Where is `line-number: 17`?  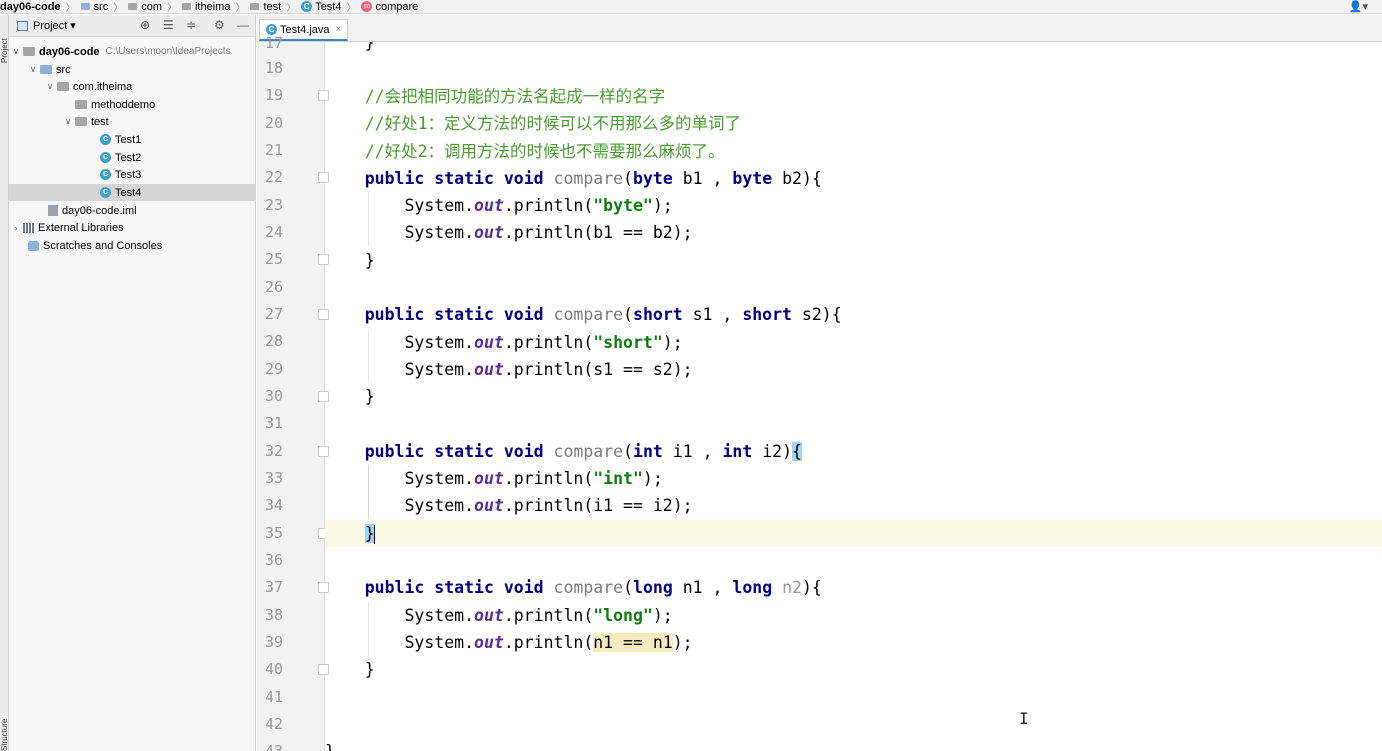 line-number: 17 is located at coordinates (273, 43).